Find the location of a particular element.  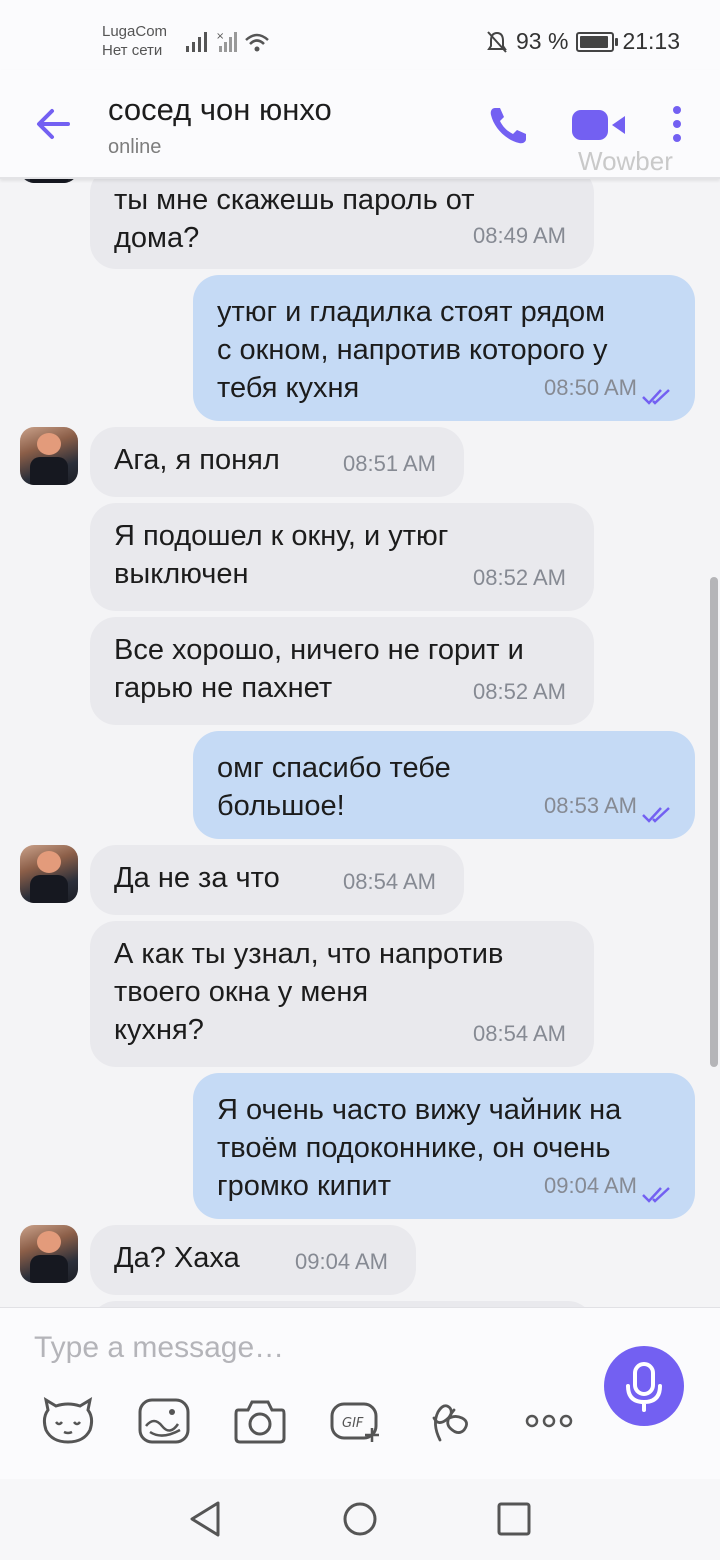

system-nav-bar is located at coordinates (360, 1519).